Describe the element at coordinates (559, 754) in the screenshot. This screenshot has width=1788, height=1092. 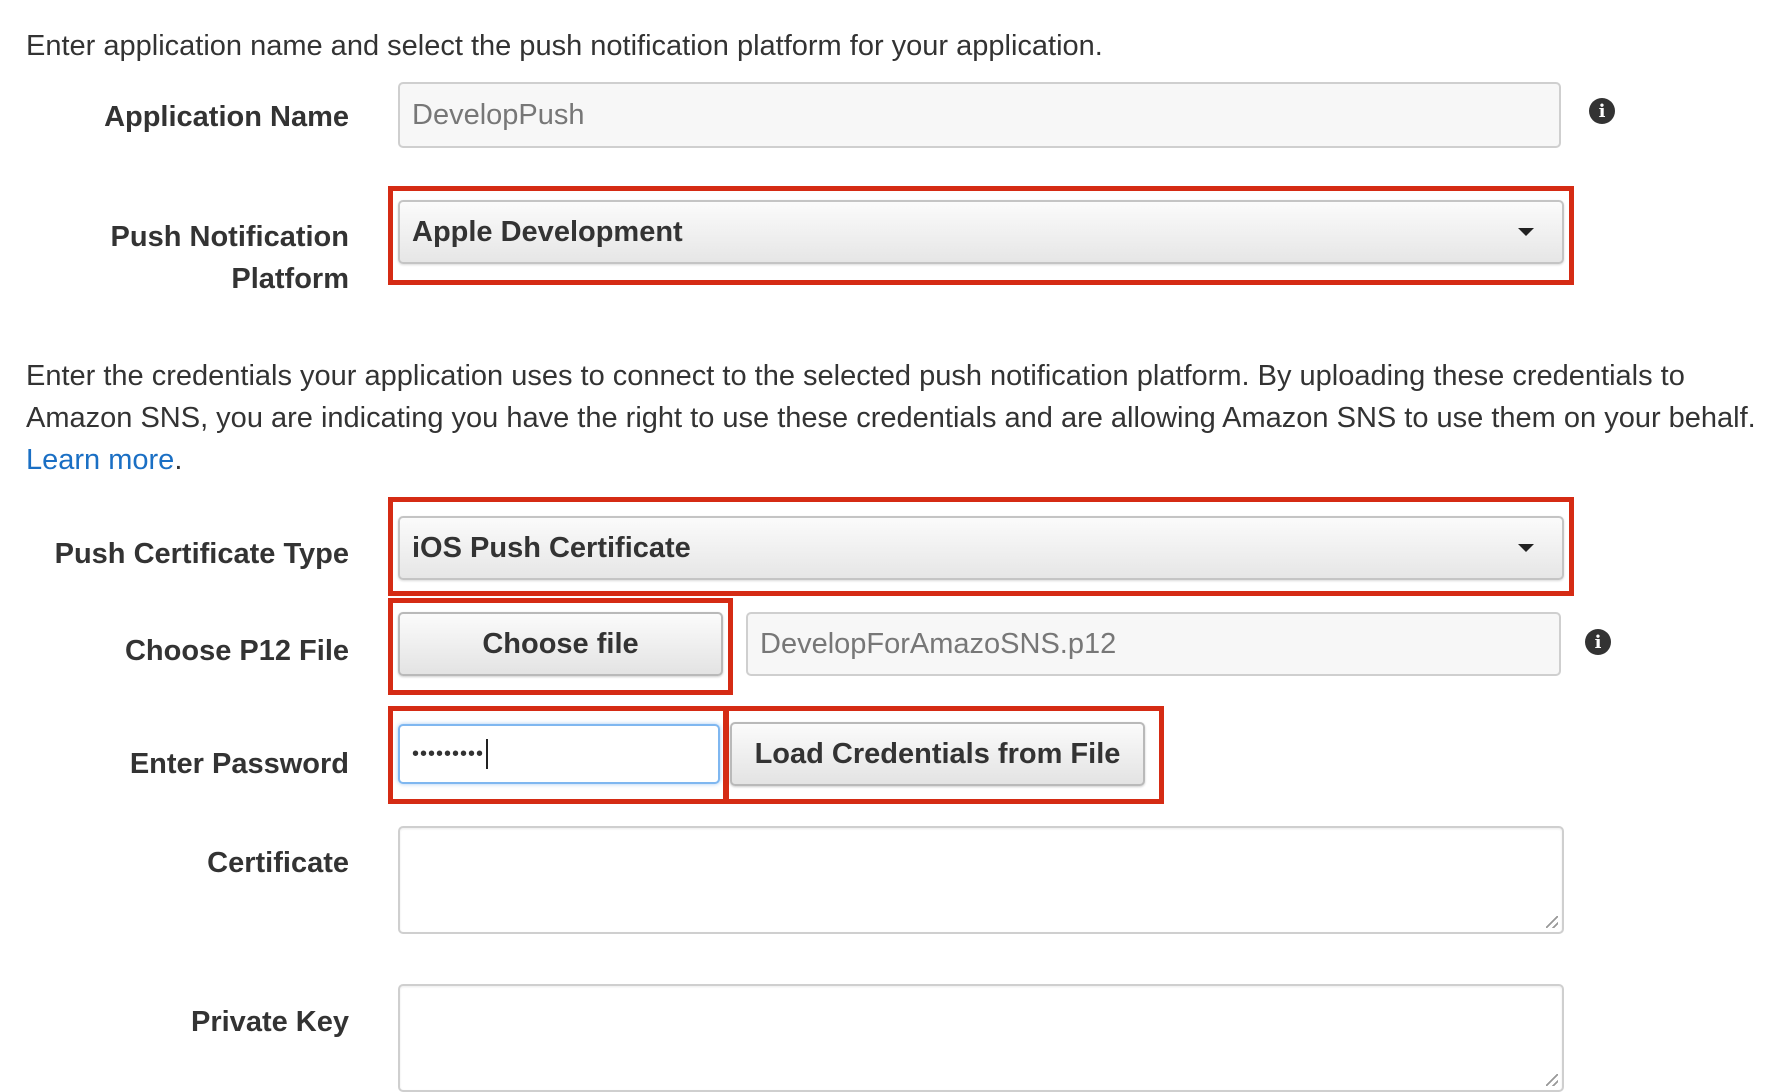
I see `password-input: •••••••••` at that location.